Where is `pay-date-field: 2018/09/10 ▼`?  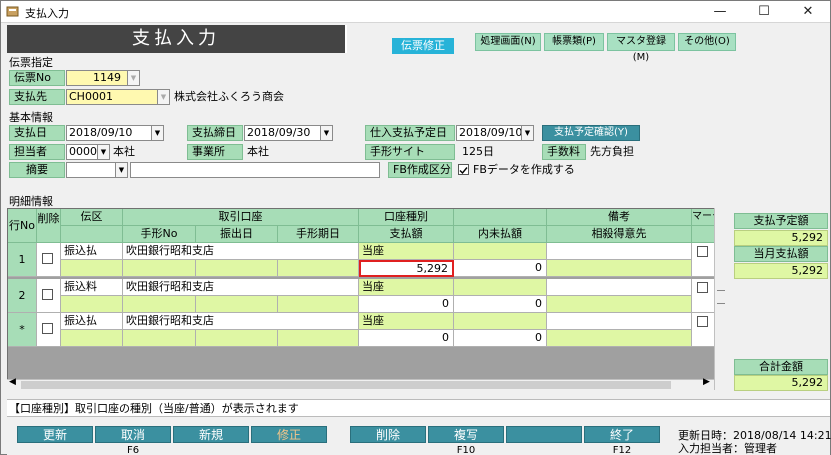
pay-date-field: 2018/09/10 ▼ is located at coordinates (115, 133).